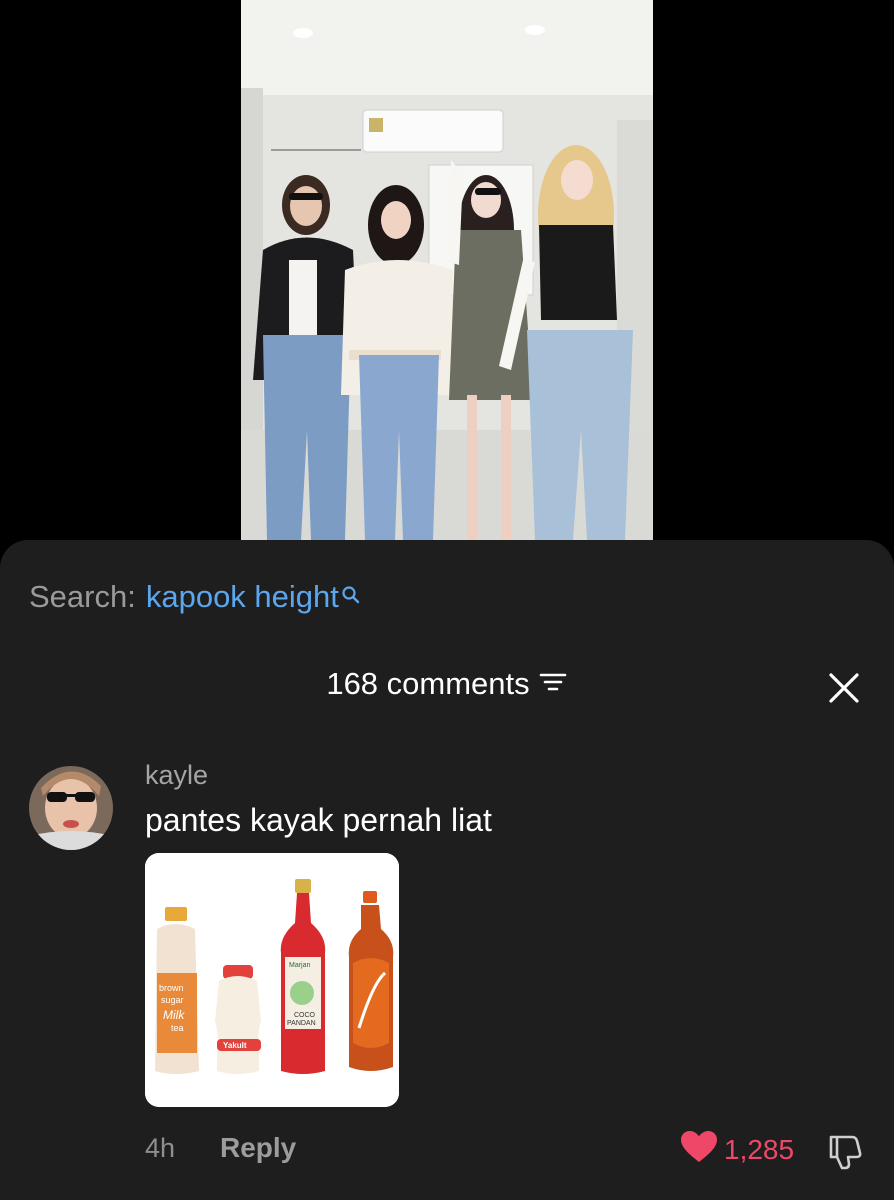 This screenshot has width=894, height=1200. Describe the element at coordinates (305, 1015) in the screenshot. I see `coco-label: COCO` at that location.